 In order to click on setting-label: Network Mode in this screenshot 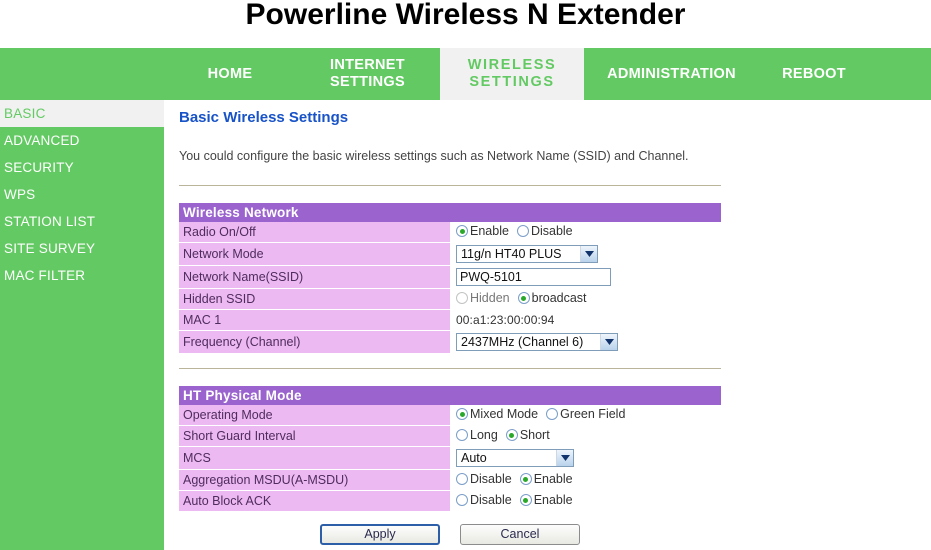, I will do `click(314, 254)`.